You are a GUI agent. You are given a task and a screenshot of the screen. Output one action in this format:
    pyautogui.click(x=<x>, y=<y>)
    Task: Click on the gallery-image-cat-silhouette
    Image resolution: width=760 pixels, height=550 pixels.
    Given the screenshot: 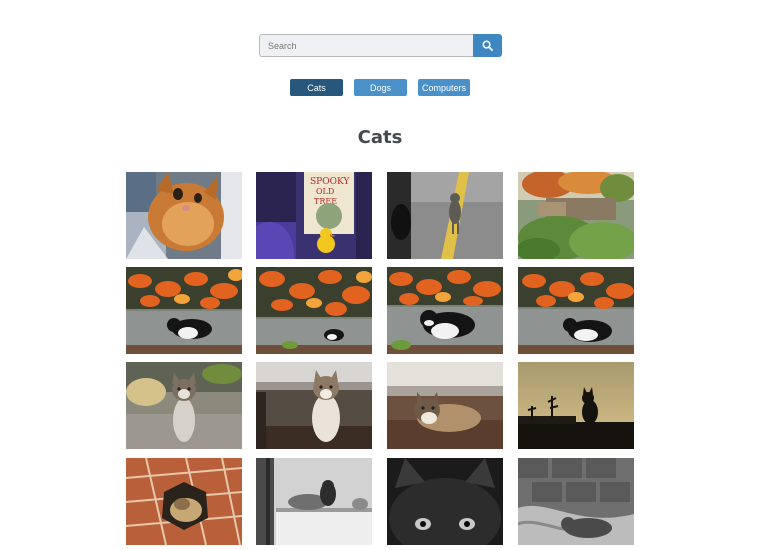 What is the action you would take?
    pyautogui.click(x=576, y=405)
    